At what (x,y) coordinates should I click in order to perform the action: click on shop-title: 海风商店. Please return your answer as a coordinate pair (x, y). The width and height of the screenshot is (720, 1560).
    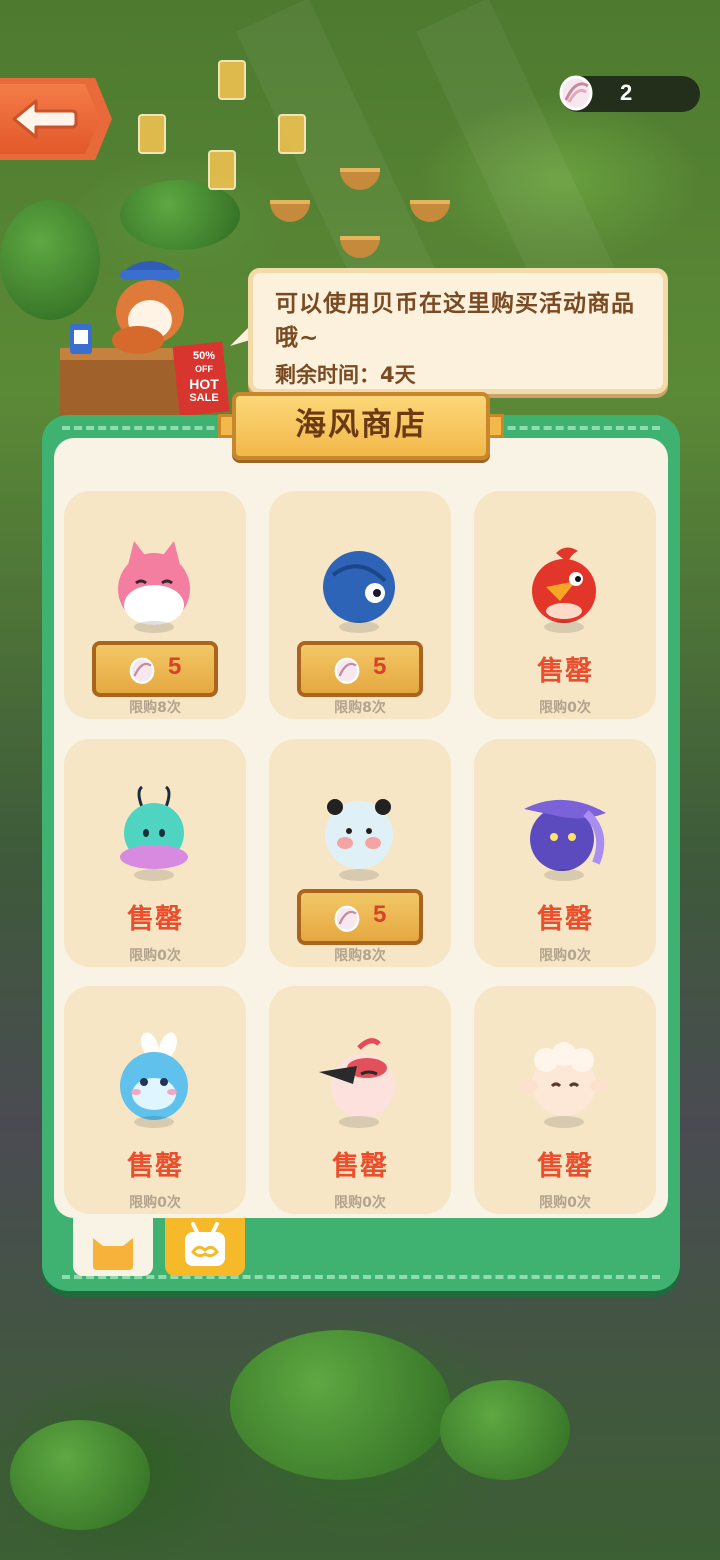
    Looking at the image, I should click on (361, 426).